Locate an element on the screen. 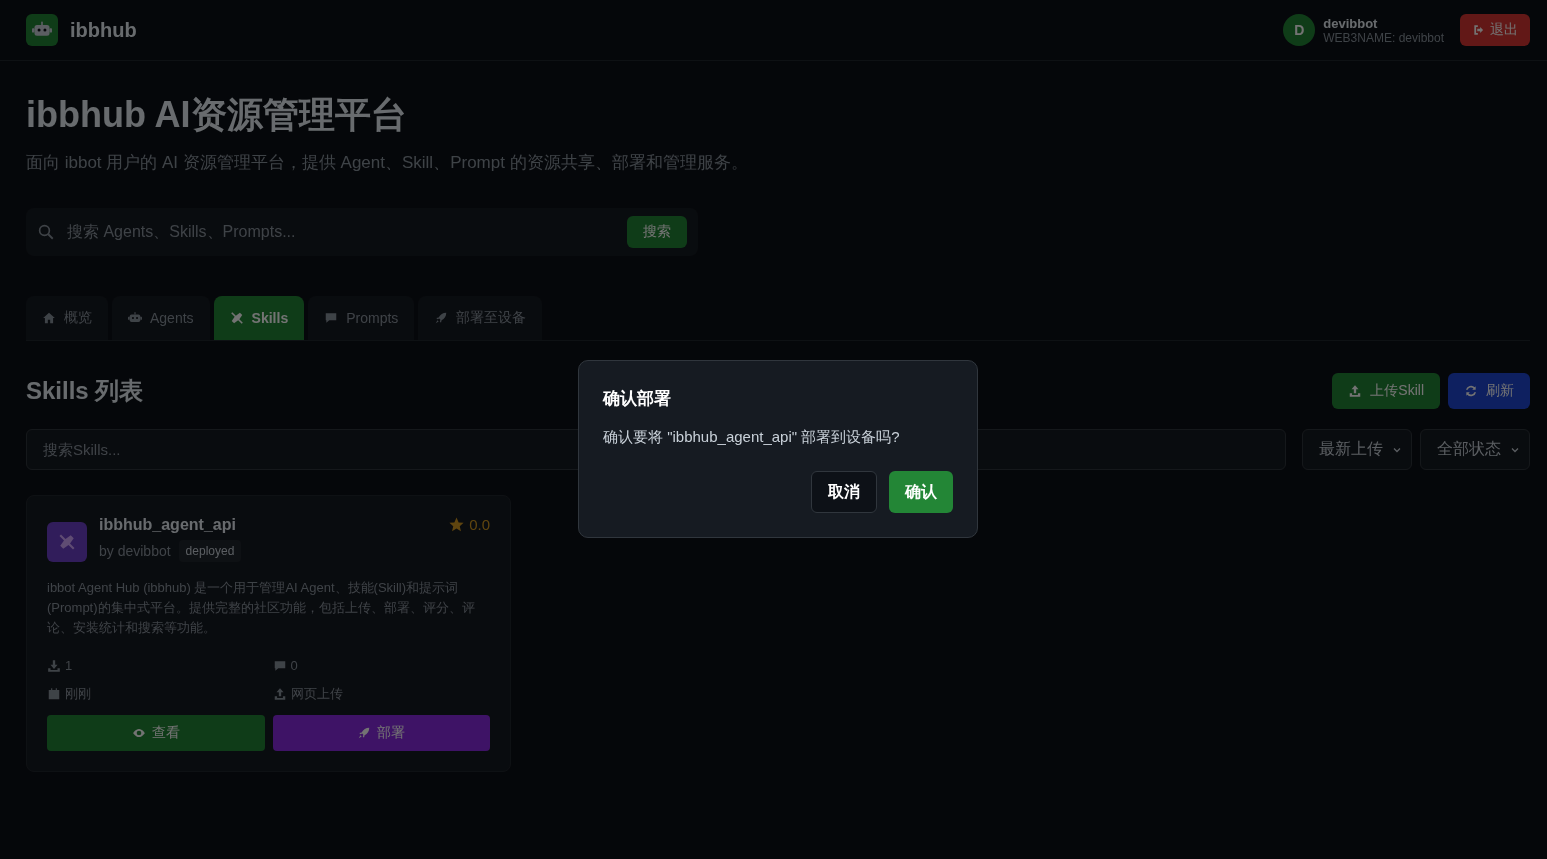  status-badge: deployed is located at coordinates (210, 551).